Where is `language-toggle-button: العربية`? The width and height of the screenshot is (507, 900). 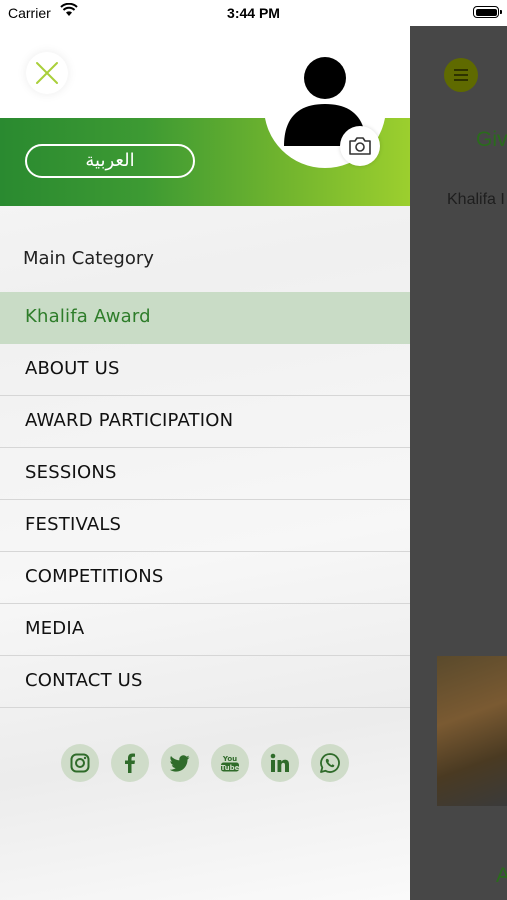
language-toggle-button: العربية is located at coordinates (110, 161).